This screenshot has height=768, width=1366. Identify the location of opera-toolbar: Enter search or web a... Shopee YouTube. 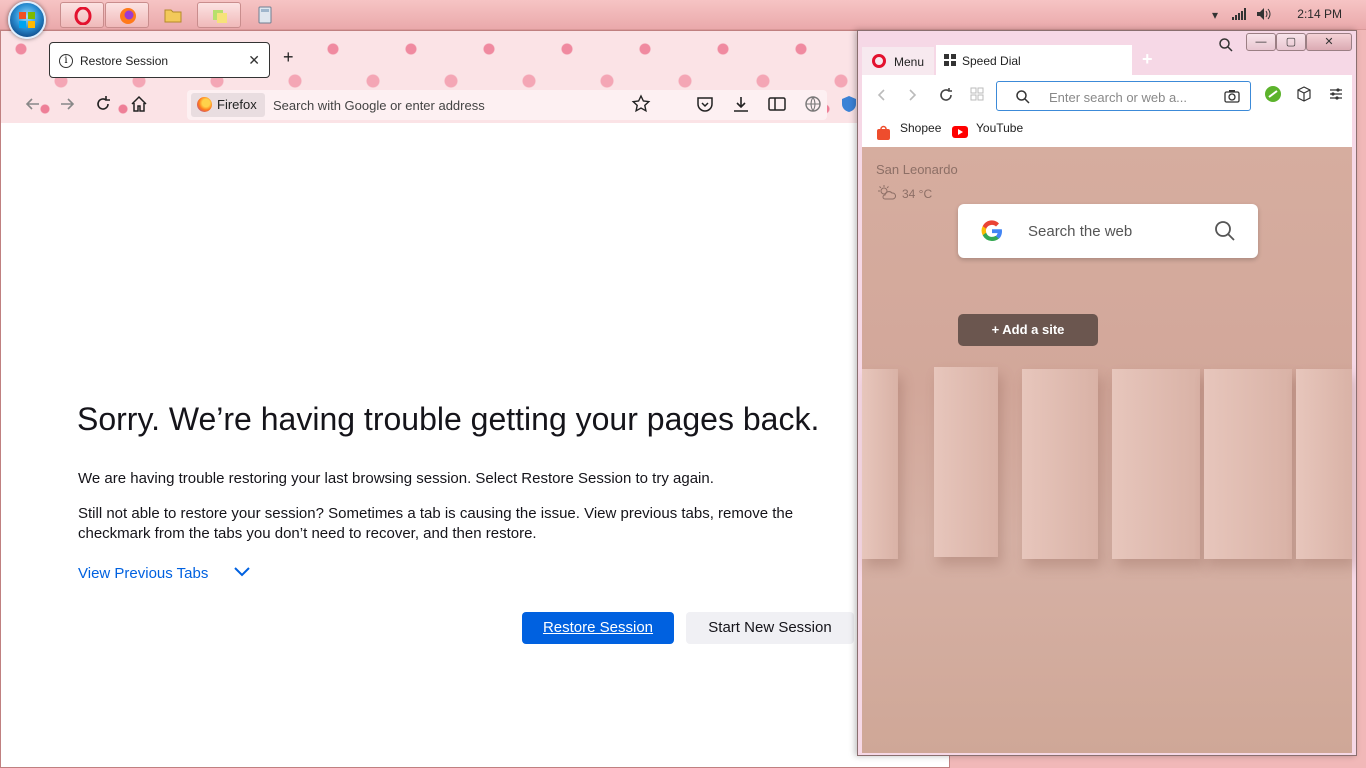
(1107, 111).